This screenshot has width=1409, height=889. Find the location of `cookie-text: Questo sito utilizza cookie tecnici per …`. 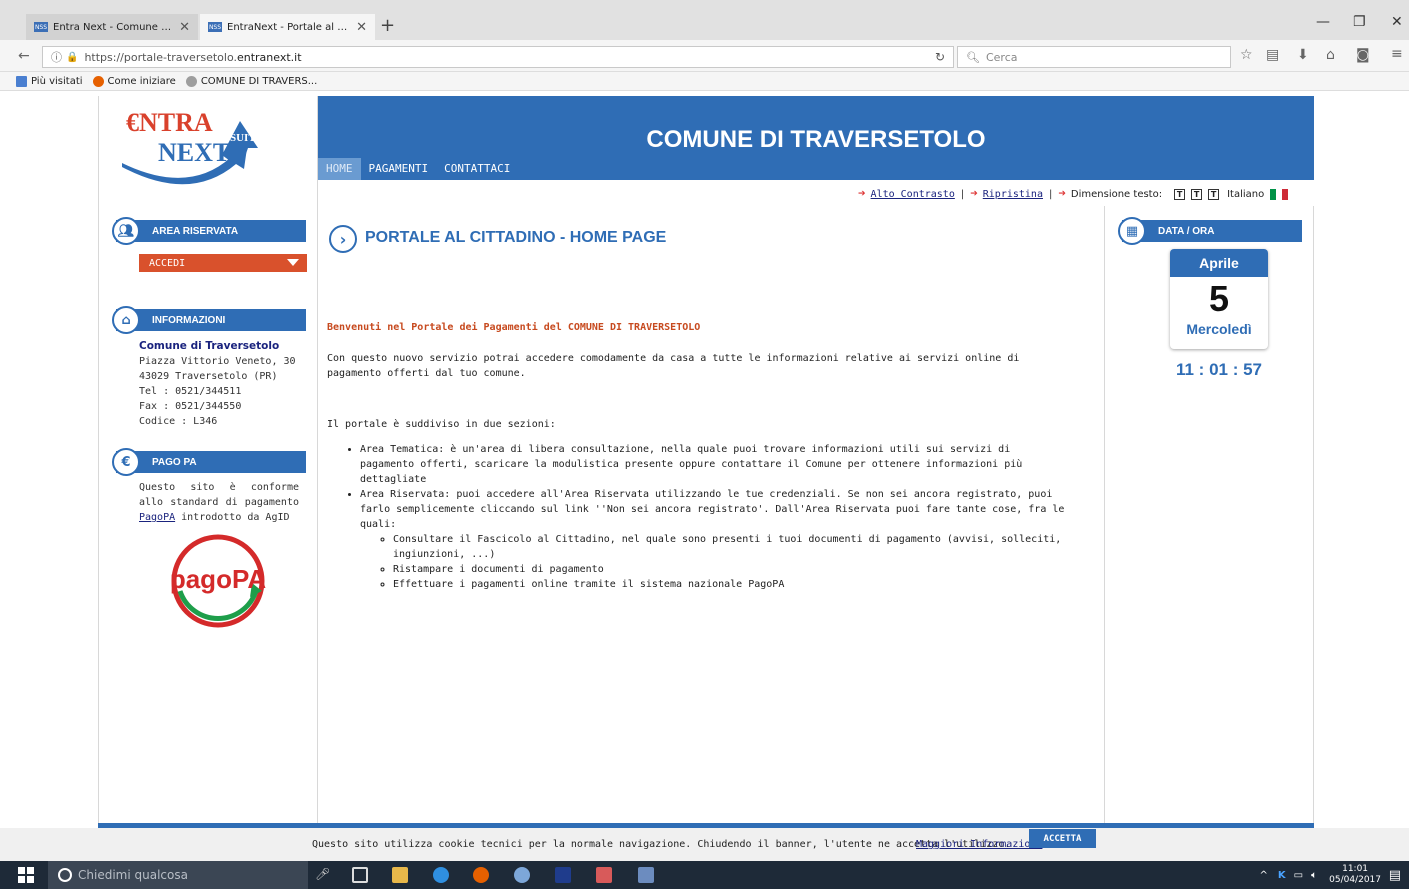

cookie-text: Questo sito utilizza cookie tecnici per … is located at coordinates (661, 844).